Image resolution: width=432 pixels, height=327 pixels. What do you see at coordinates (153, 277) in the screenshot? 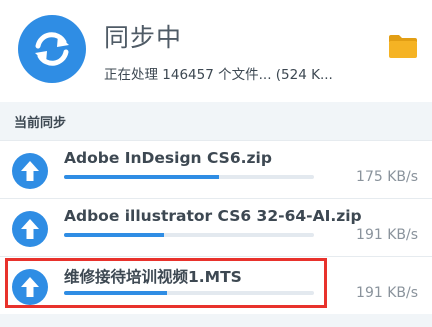
I see `file-name: 维修接待培训视频1.MTS` at bounding box center [153, 277].